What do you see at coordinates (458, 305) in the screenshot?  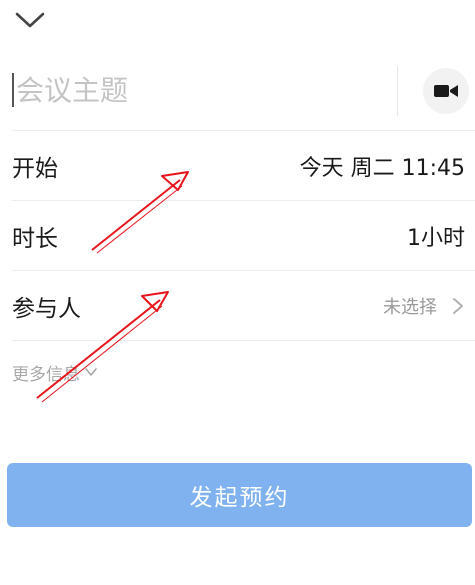 I see `chevron-right-icon` at bounding box center [458, 305].